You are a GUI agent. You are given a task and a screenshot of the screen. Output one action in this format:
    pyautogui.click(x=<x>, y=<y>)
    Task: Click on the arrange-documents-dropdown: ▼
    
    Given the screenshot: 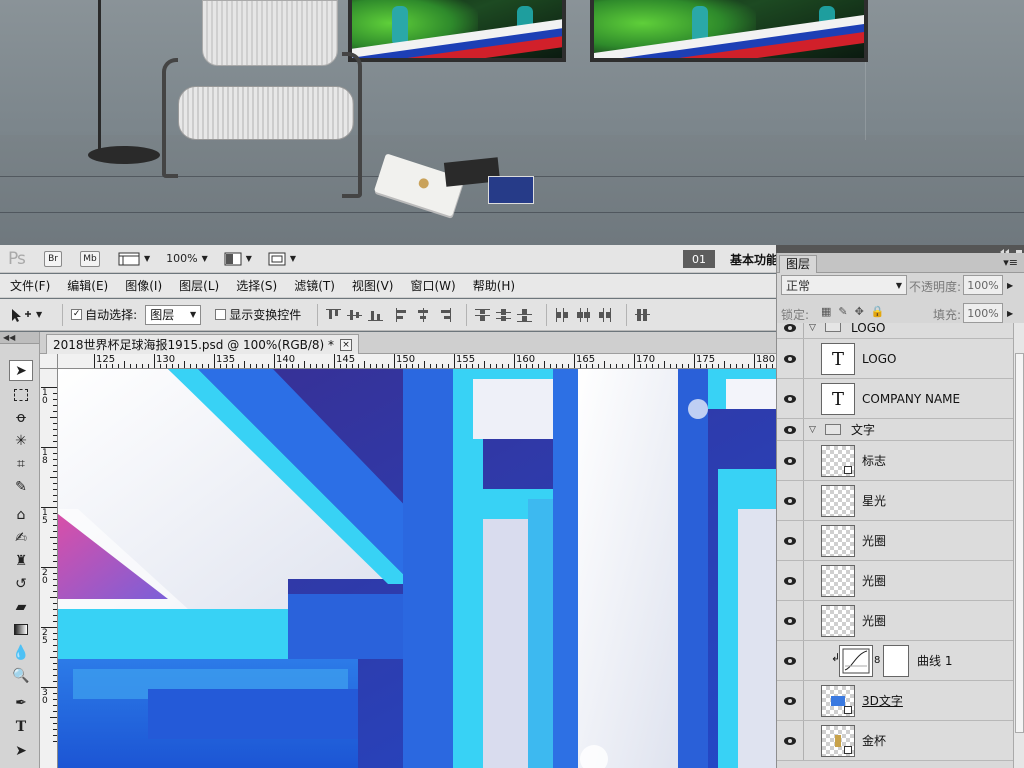 What is the action you would take?
    pyautogui.click(x=238, y=259)
    